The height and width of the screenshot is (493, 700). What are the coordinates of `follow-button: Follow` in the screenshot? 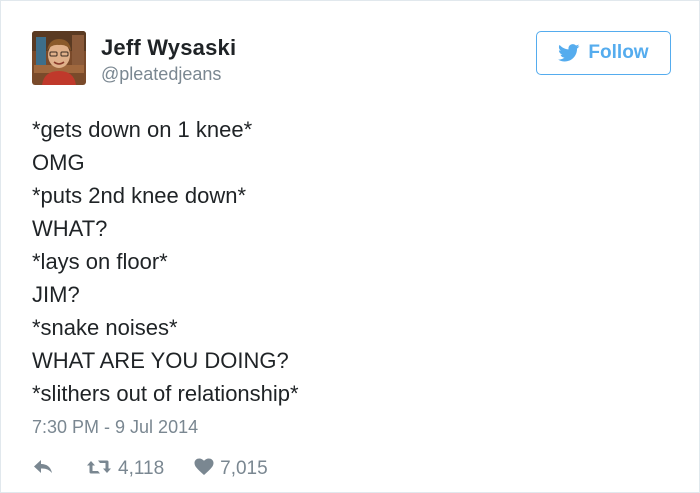 It's located at (603, 53).